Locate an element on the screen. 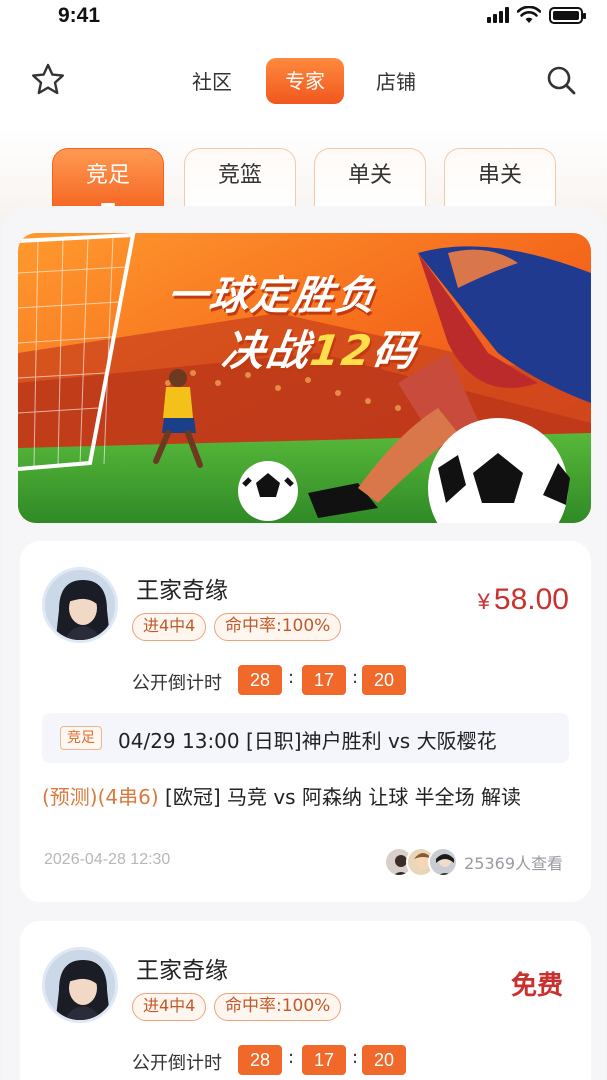 The height and width of the screenshot is (1080, 607). status-time: 9:41 is located at coordinates (79, 15).